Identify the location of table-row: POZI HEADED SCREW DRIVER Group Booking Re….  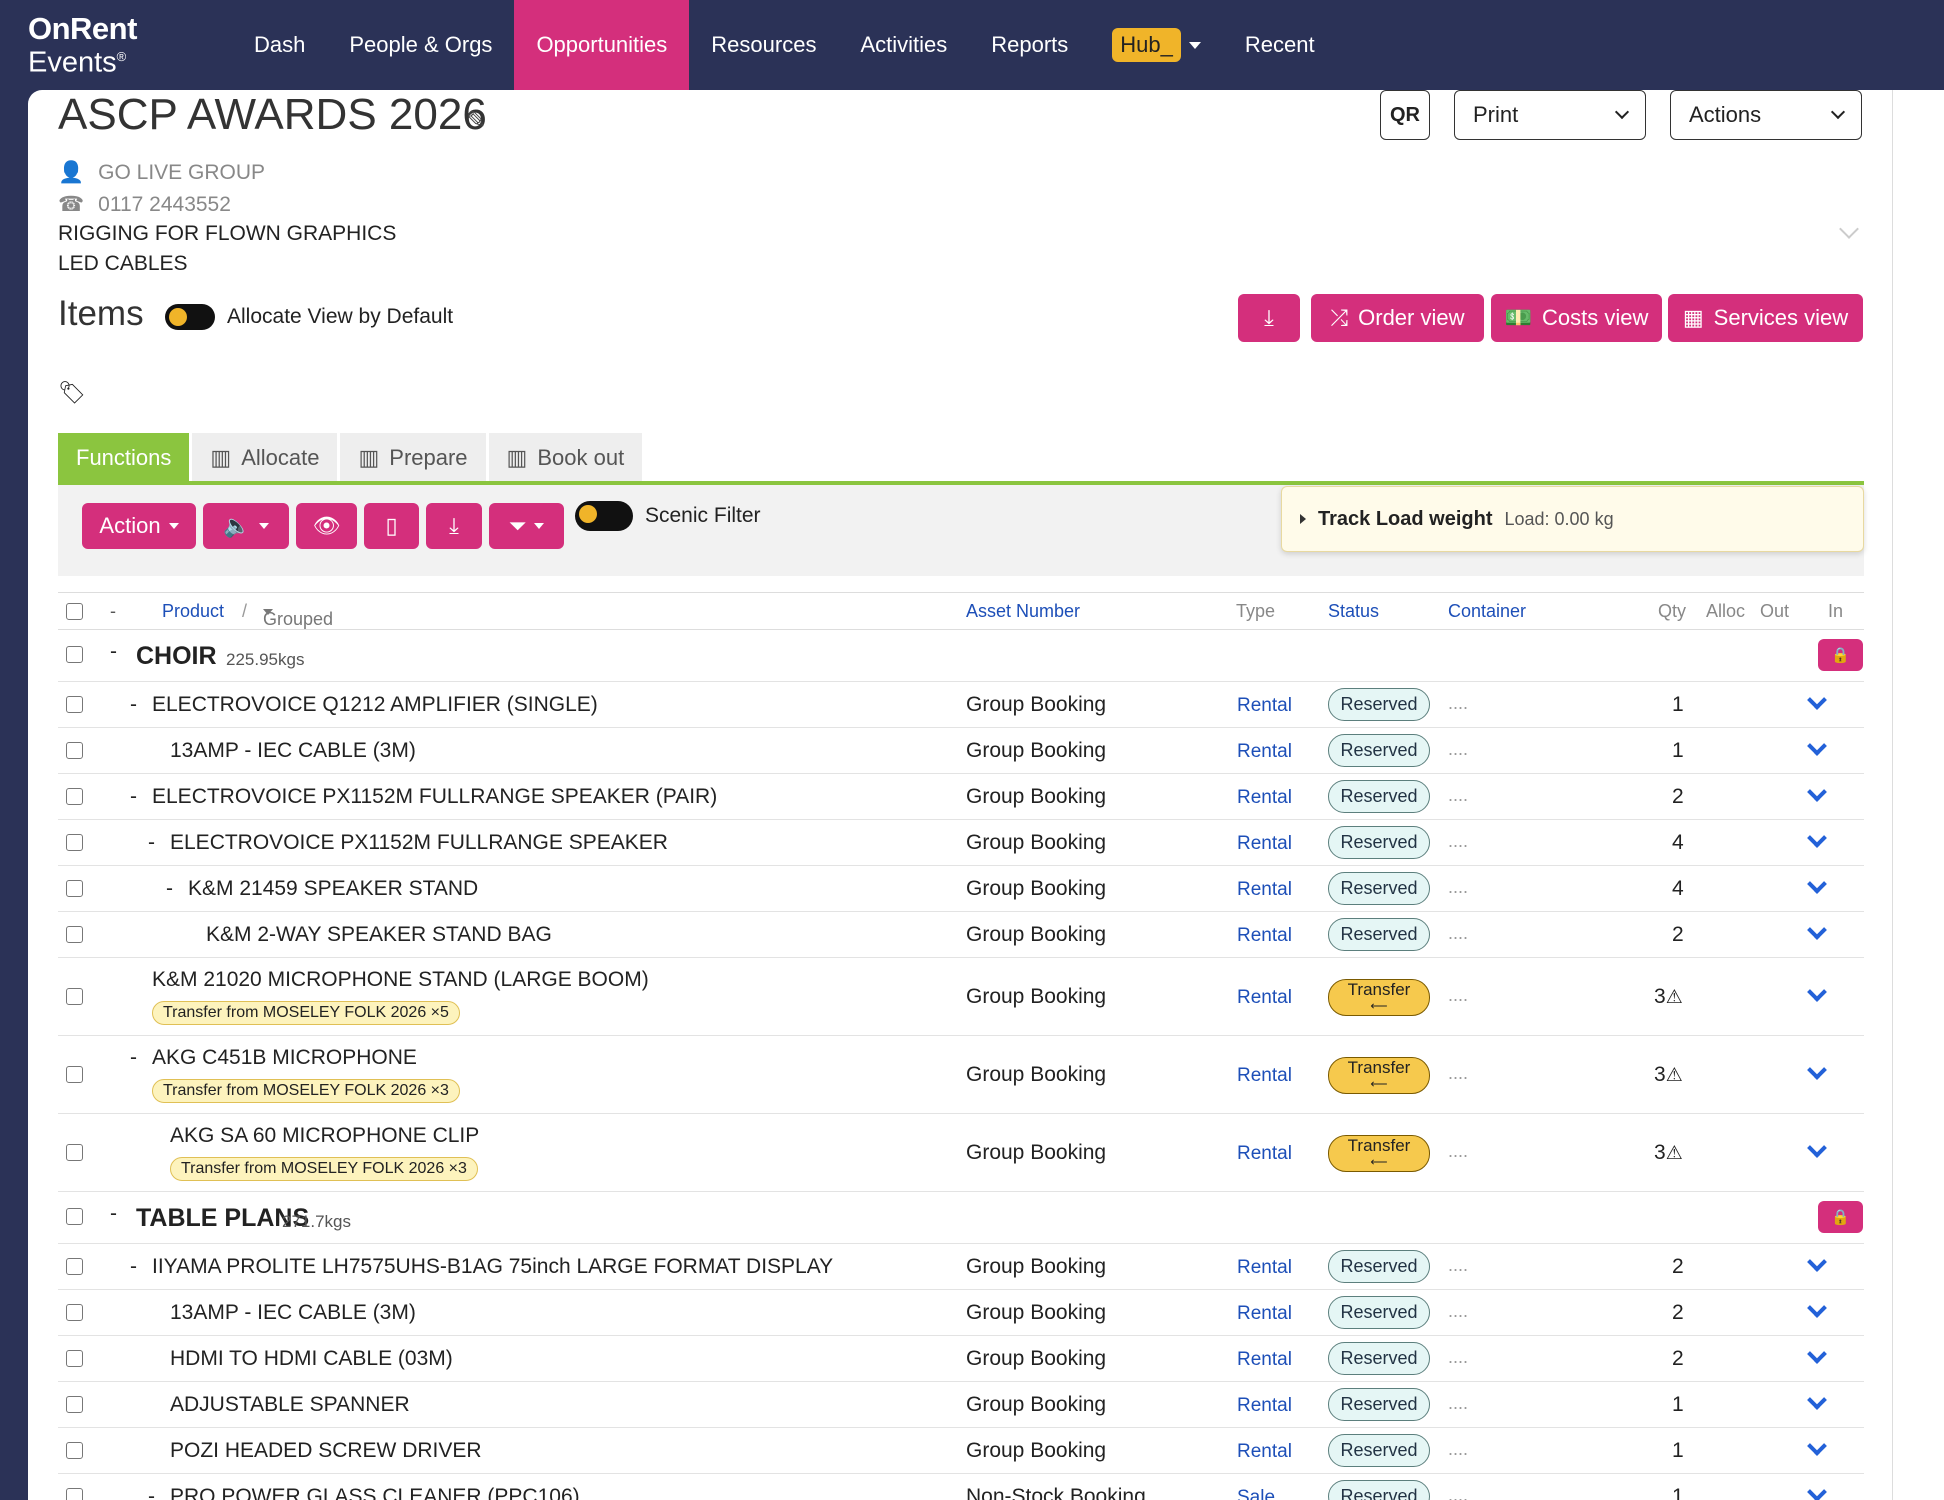
(961, 1451).